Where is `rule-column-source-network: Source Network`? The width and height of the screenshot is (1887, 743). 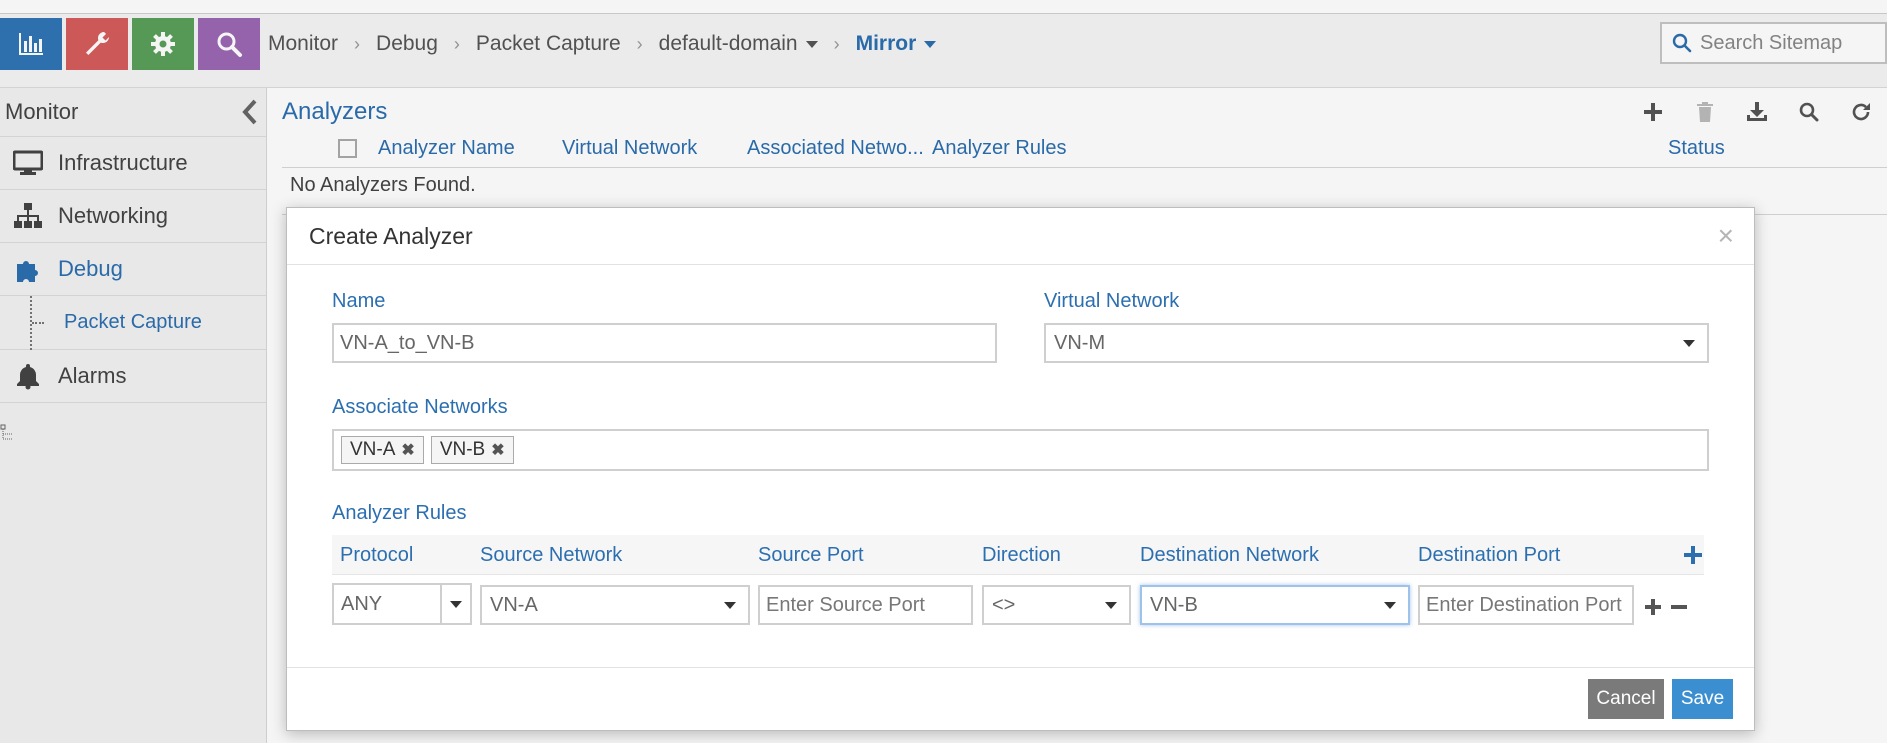 rule-column-source-network: Source Network is located at coordinates (551, 554).